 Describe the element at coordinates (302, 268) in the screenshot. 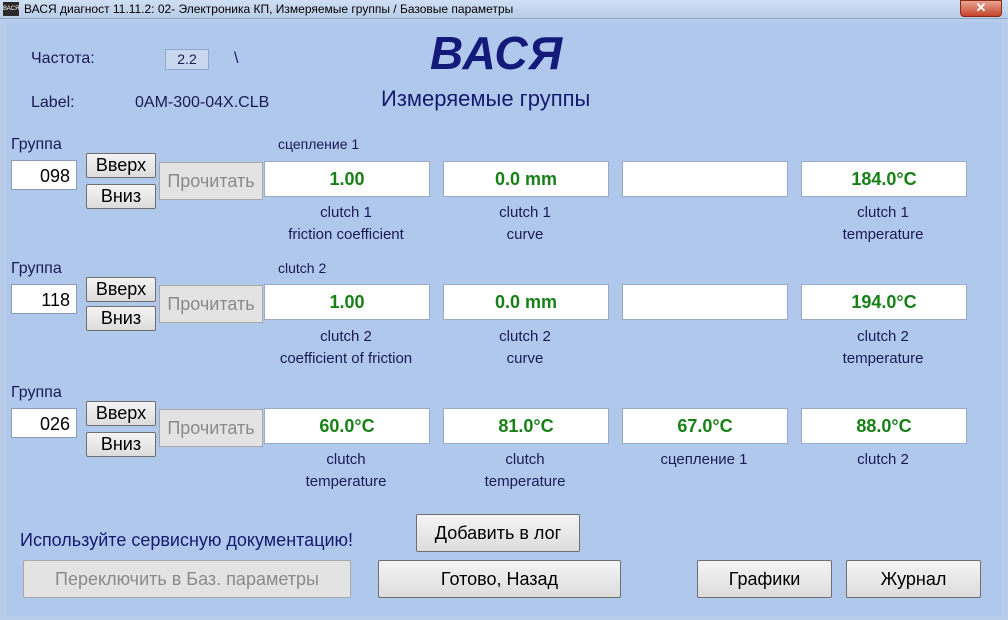

I see `group-title: clutch 2` at that location.